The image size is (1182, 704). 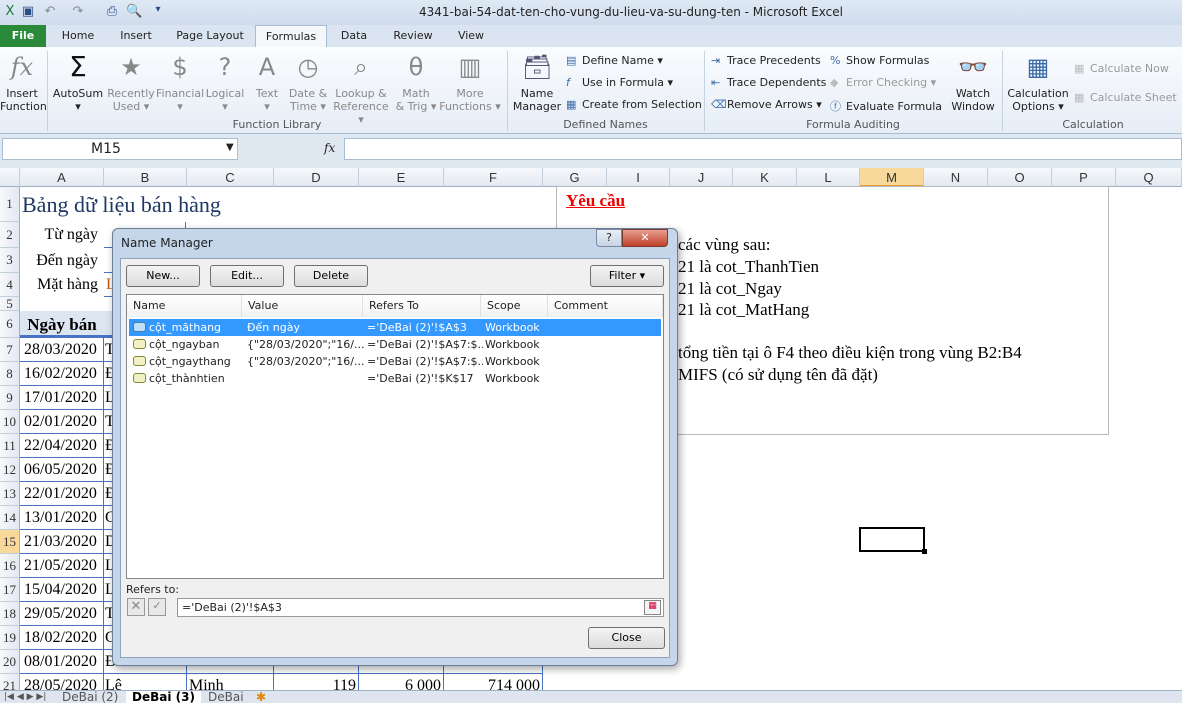 What do you see at coordinates (10, 470) in the screenshot?
I see `row-header-12: 12` at bounding box center [10, 470].